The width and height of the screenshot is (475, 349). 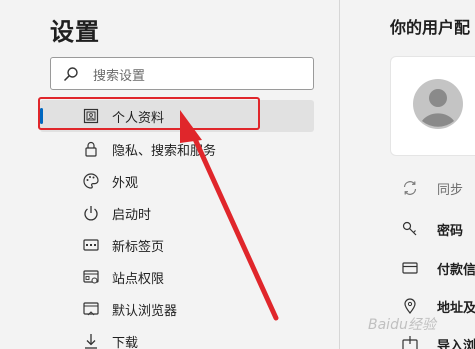 What do you see at coordinates (402, 325) in the screenshot?
I see `watermark: Baidu经验` at bounding box center [402, 325].